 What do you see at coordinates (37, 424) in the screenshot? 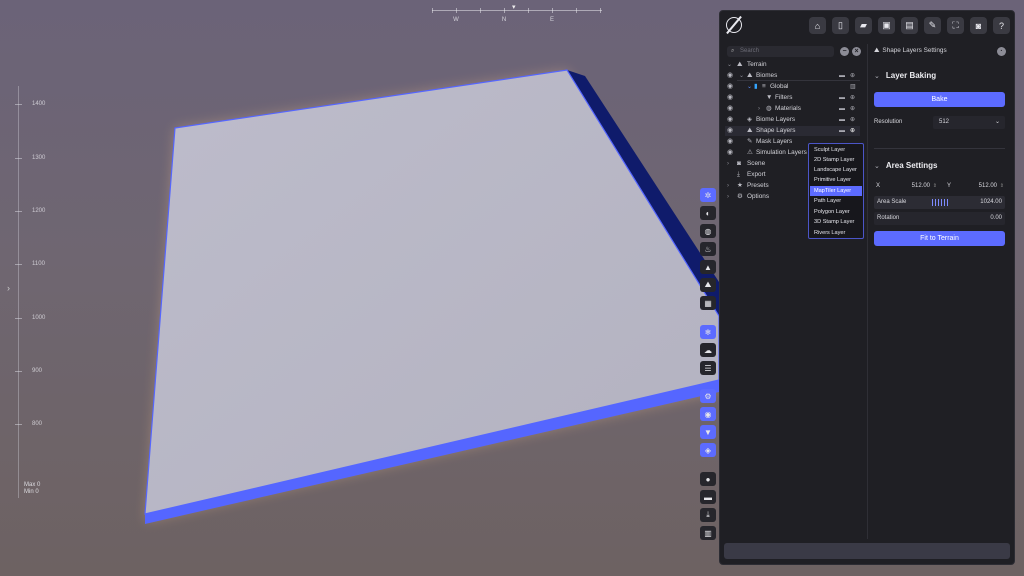
I see `ruler-label: 800` at bounding box center [37, 424].